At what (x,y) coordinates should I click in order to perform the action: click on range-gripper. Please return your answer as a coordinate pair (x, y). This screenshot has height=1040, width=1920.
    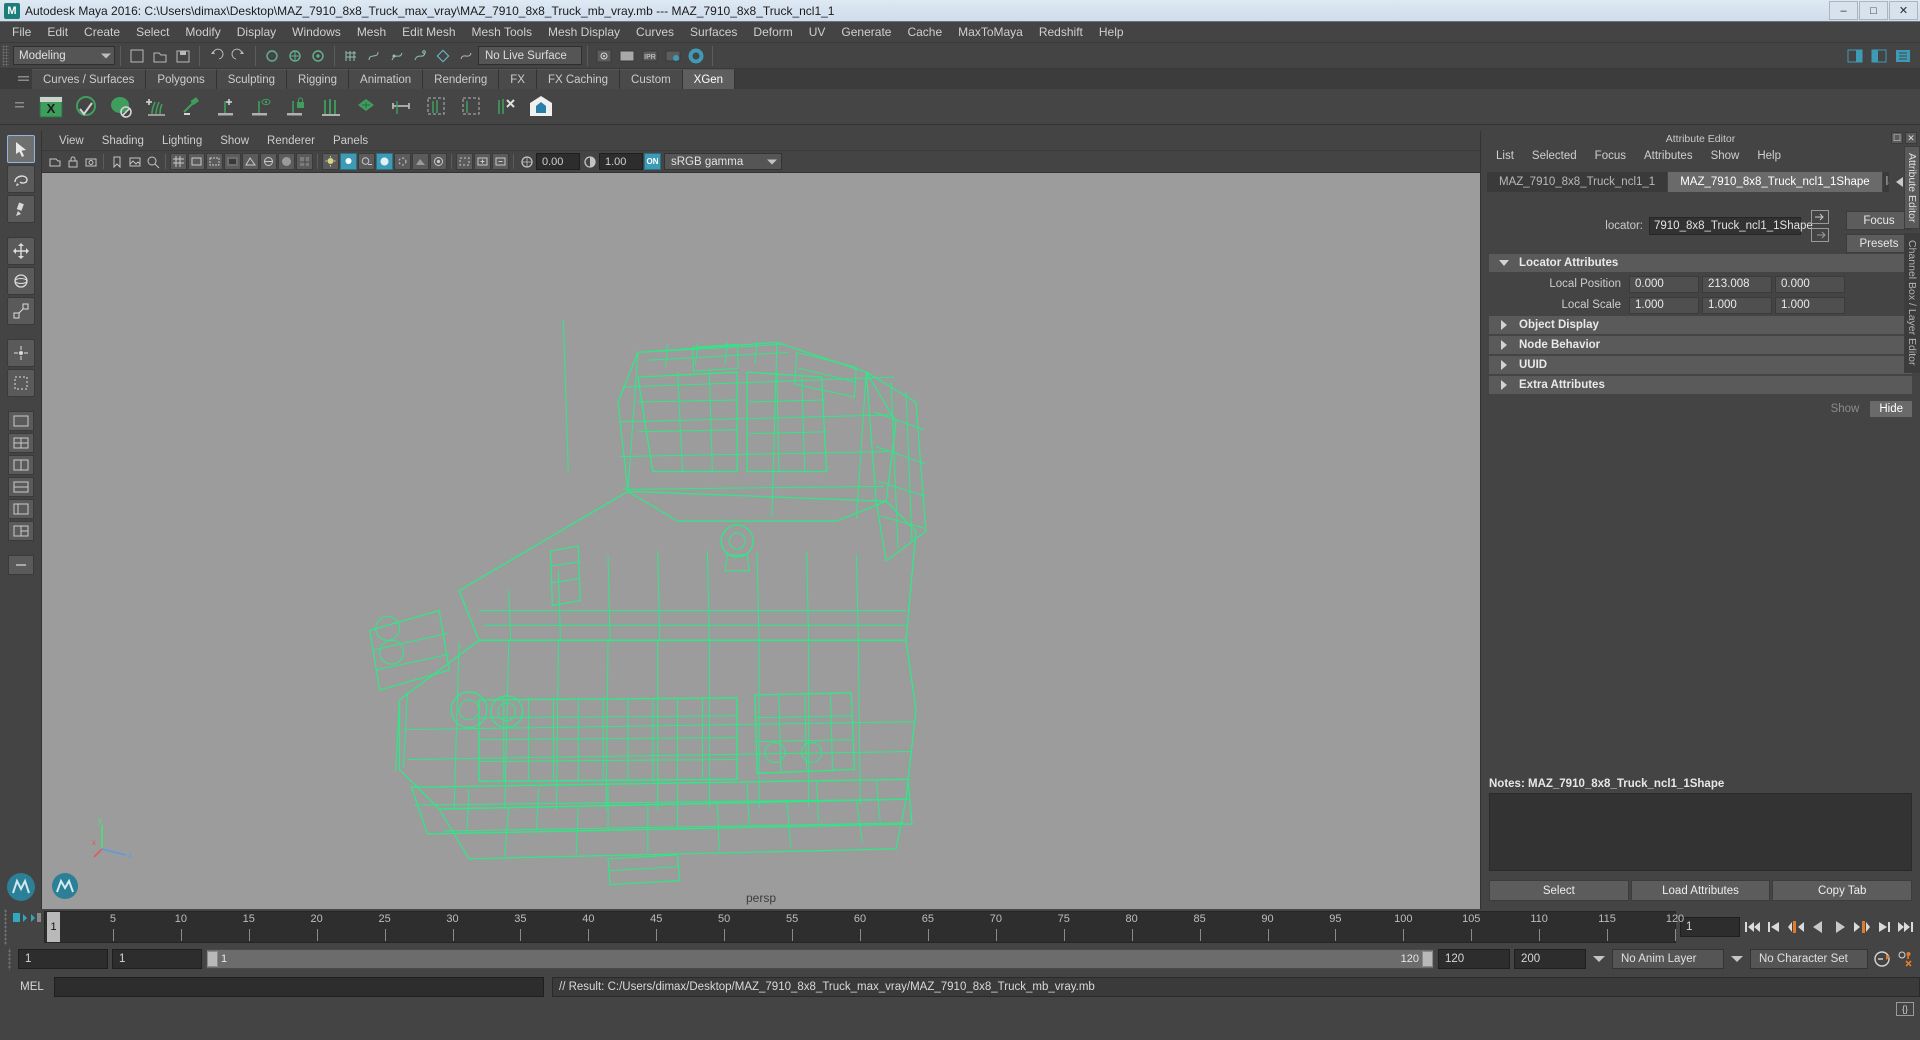
    Looking at the image, I should click on (9, 959).